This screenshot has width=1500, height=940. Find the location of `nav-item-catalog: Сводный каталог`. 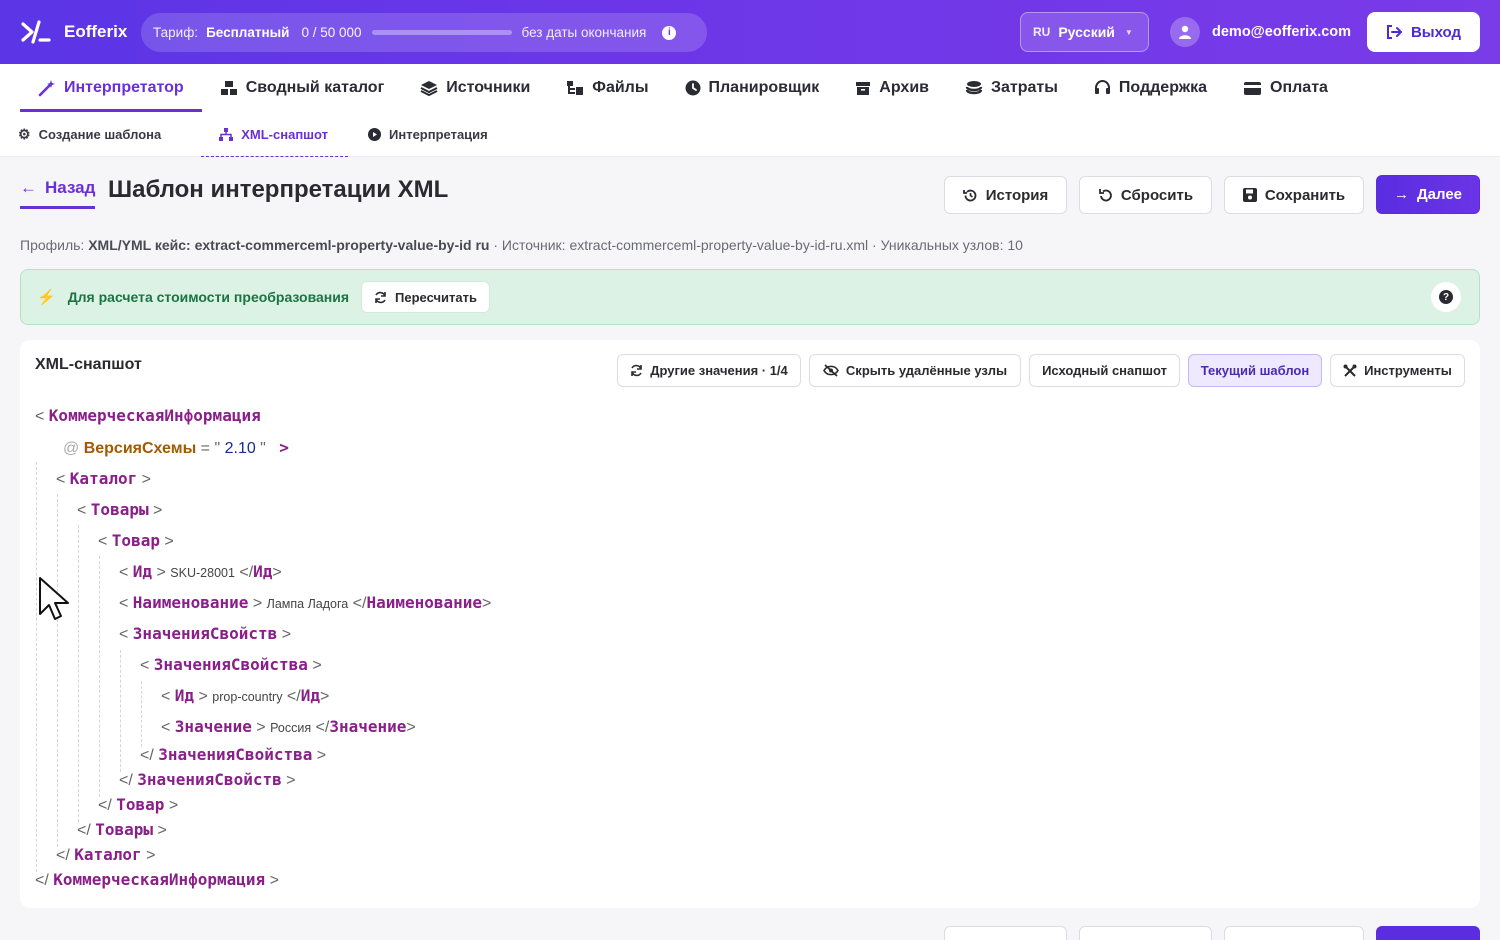

nav-item-catalog: Сводный каталог is located at coordinates (302, 88).